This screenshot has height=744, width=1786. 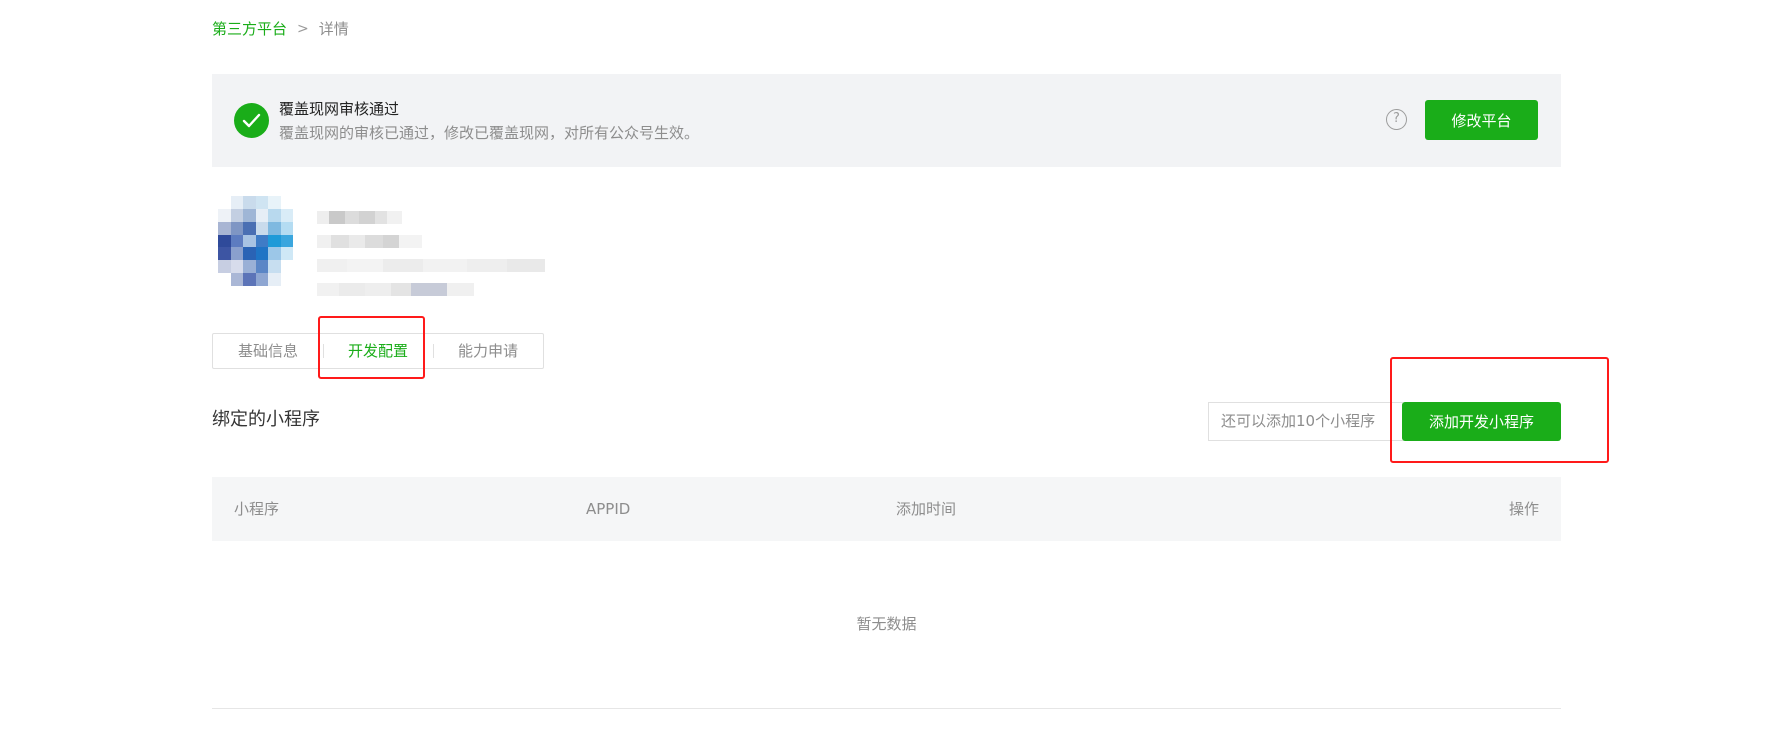 I want to click on tab-dev-config: 开发配置, so click(x=378, y=351).